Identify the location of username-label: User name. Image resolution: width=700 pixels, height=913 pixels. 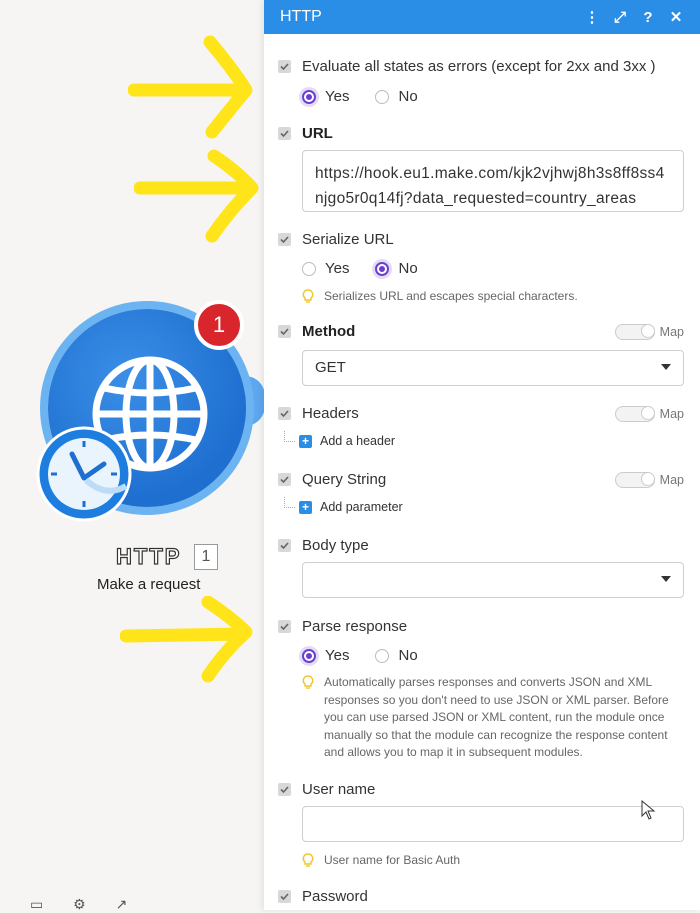
(339, 789).